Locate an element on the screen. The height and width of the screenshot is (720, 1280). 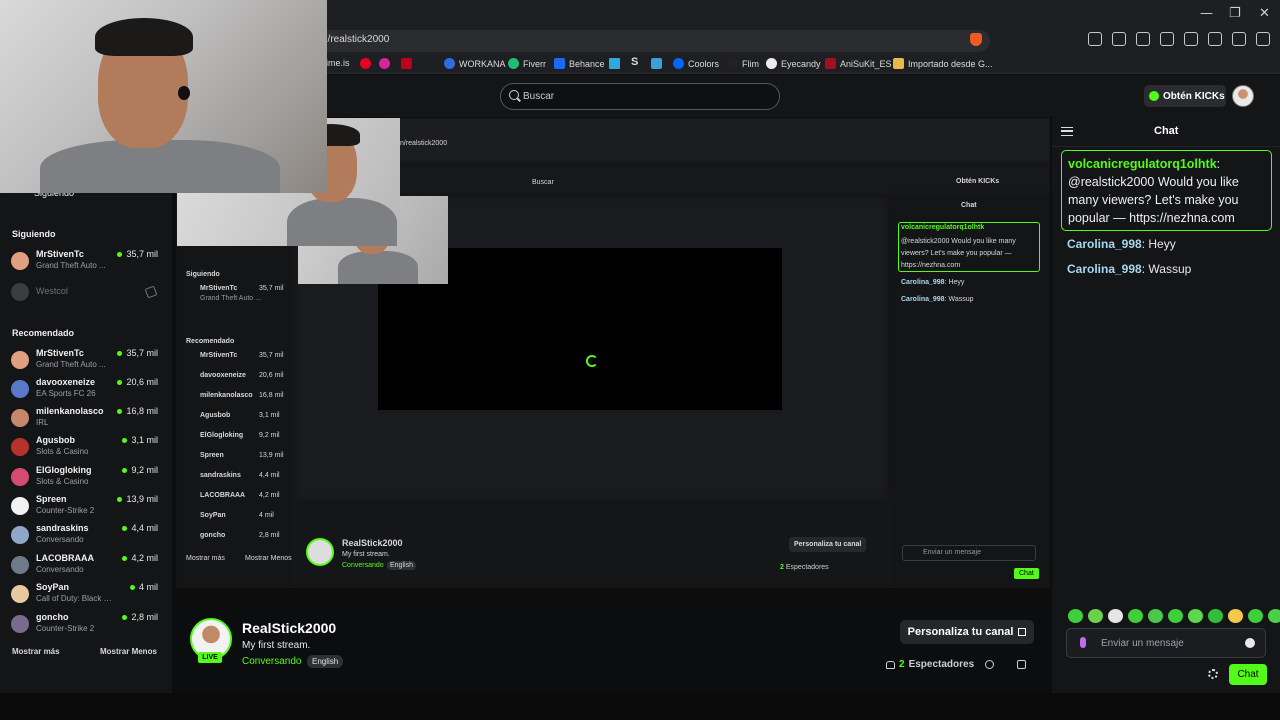
chat-send-button: Chat is located at coordinates (1248, 674).